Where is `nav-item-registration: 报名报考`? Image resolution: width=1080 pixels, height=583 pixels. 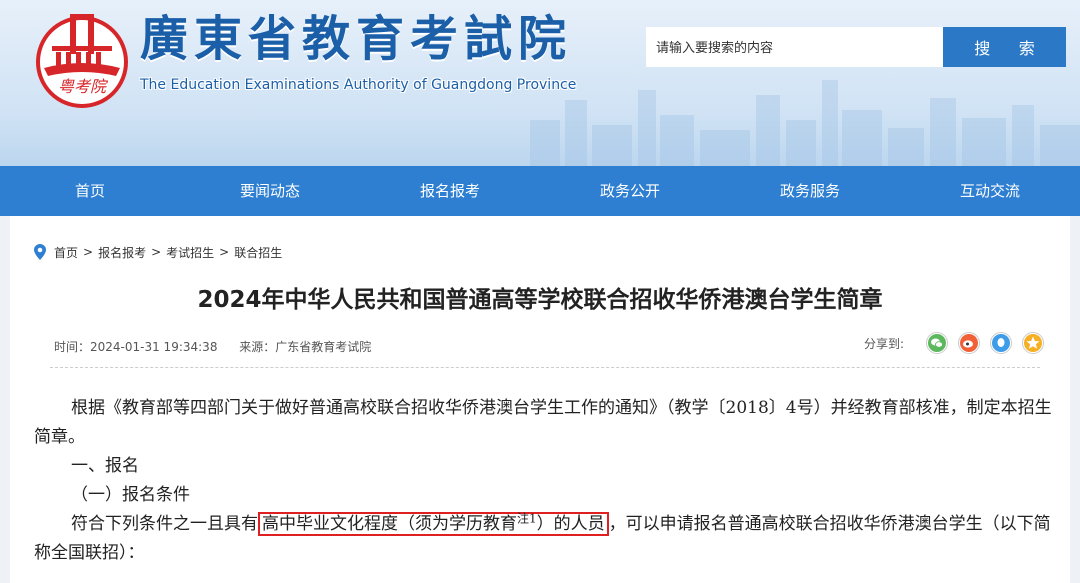 nav-item-registration: 报名报考 is located at coordinates (450, 191).